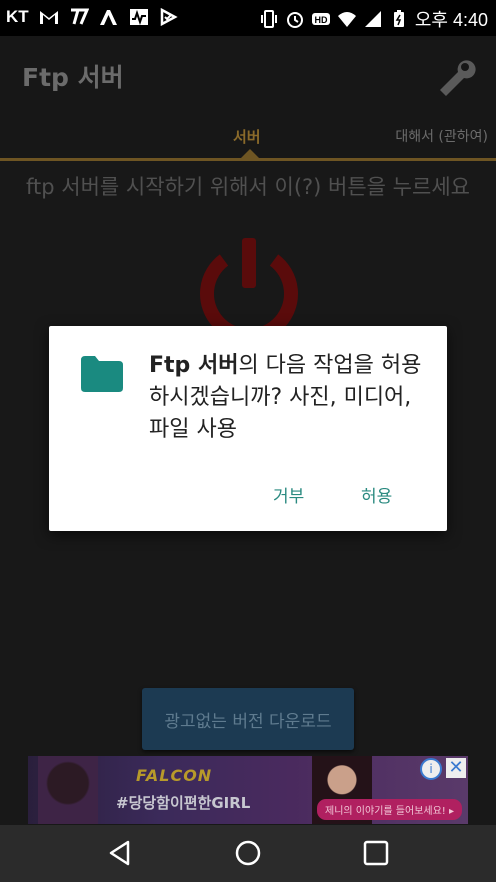  Describe the element at coordinates (194, 365) in the screenshot. I see `permission-app-name: Ftp 서버` at that location.